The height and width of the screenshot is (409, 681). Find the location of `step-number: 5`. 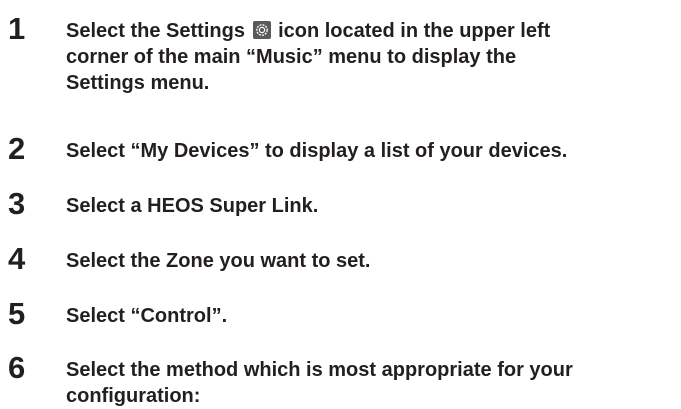

step-number: 5 is located at coordinates (17, 313).